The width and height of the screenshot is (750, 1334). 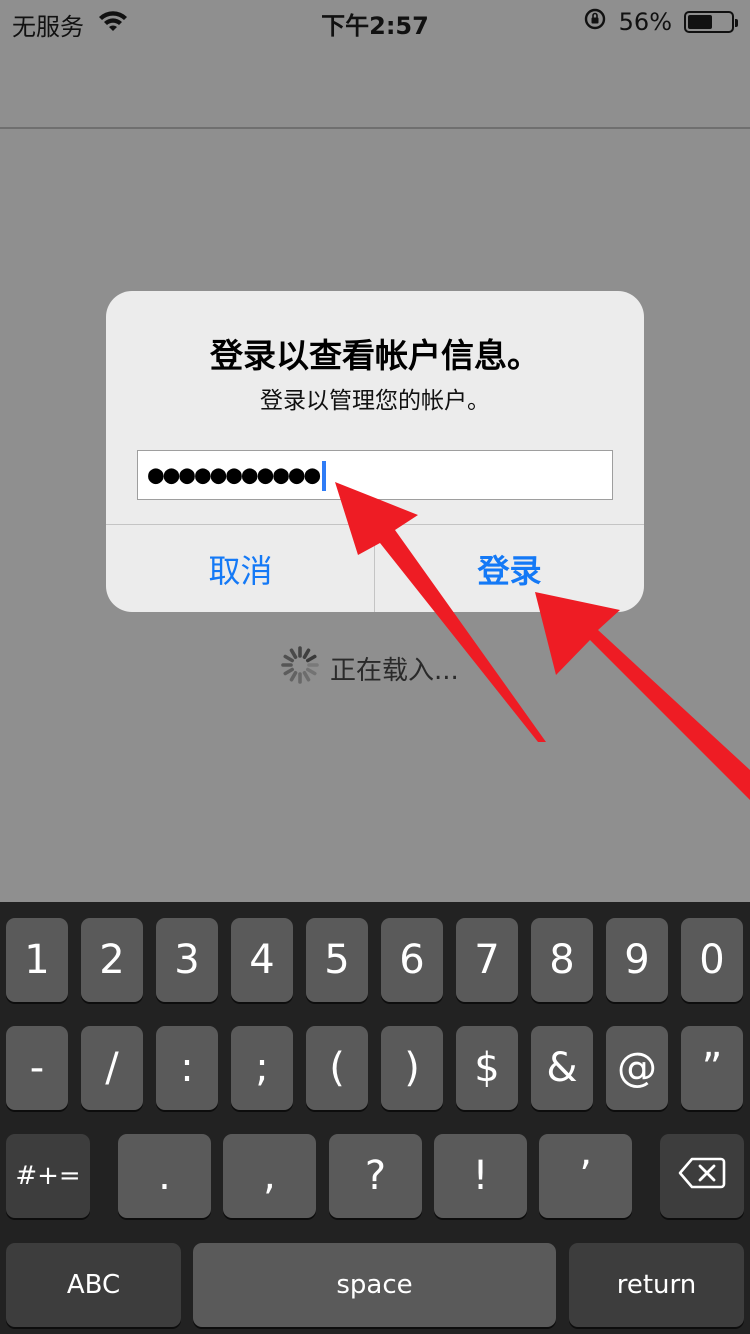 I want to click on login-button: 登录, so click(x=509, y=568).